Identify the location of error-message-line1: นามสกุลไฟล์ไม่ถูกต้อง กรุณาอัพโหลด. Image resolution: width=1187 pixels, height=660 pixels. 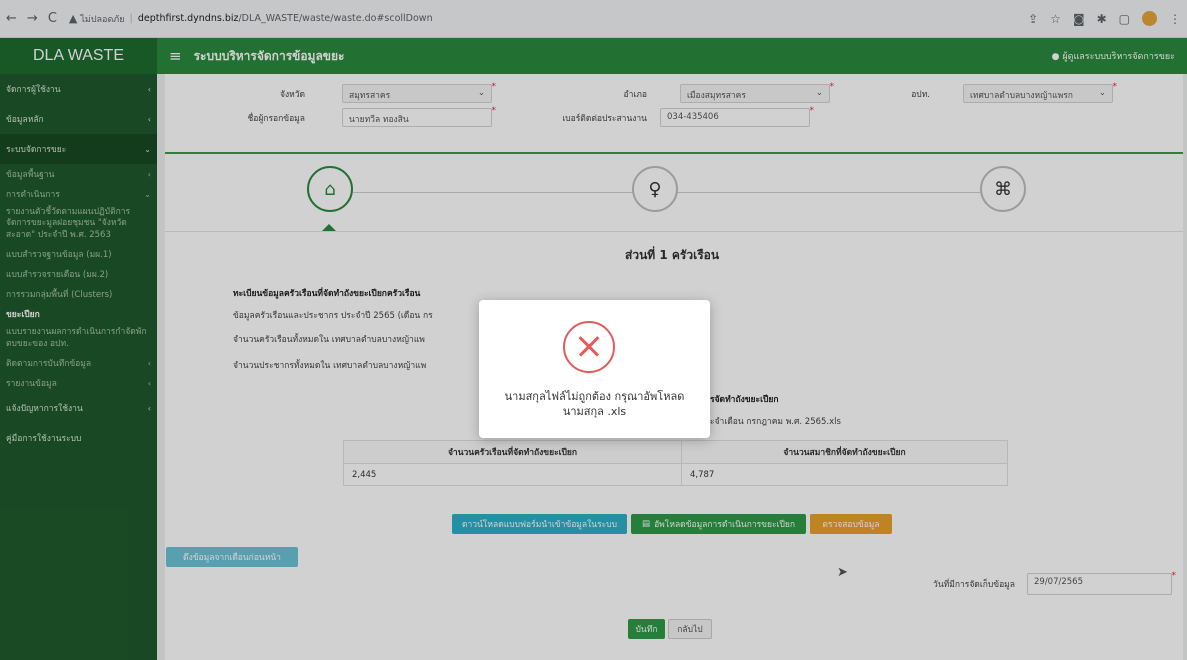
(594, 396).